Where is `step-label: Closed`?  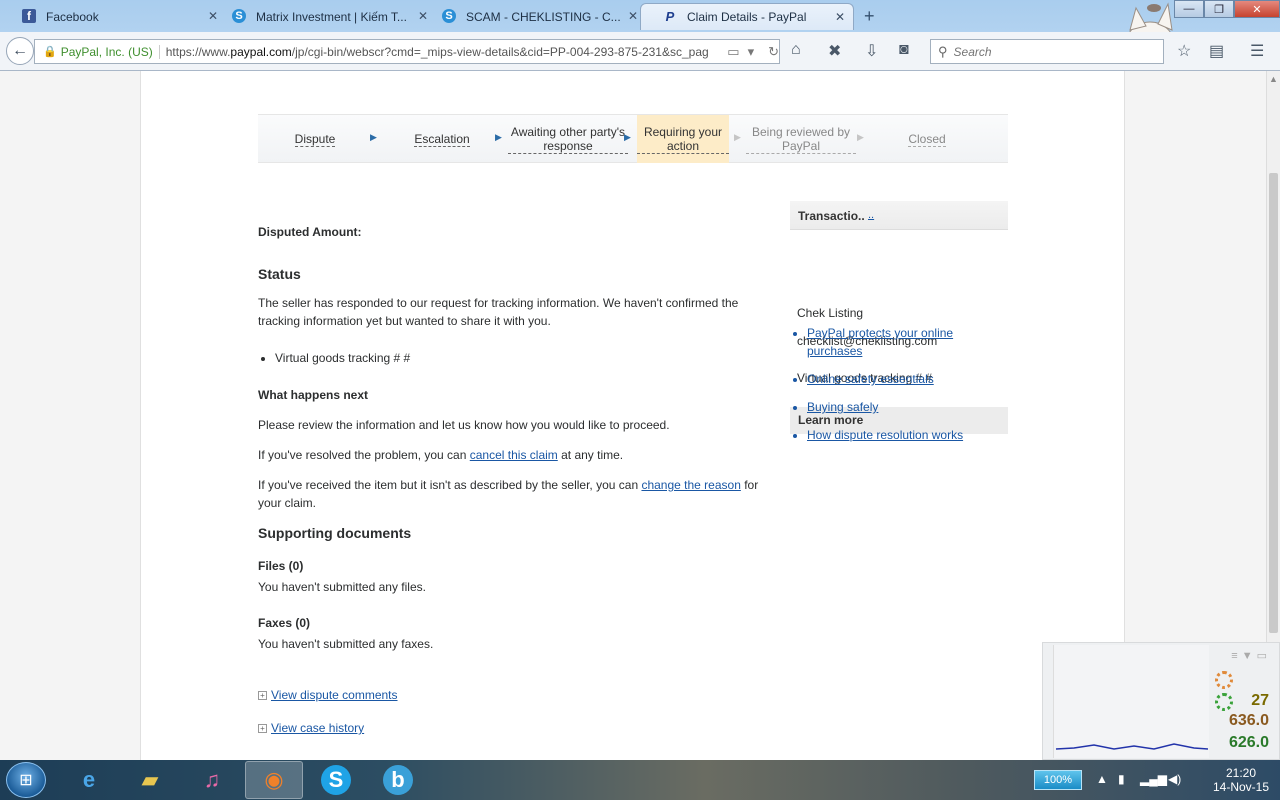
step-label: Closed is located at coordinates (927, 139).